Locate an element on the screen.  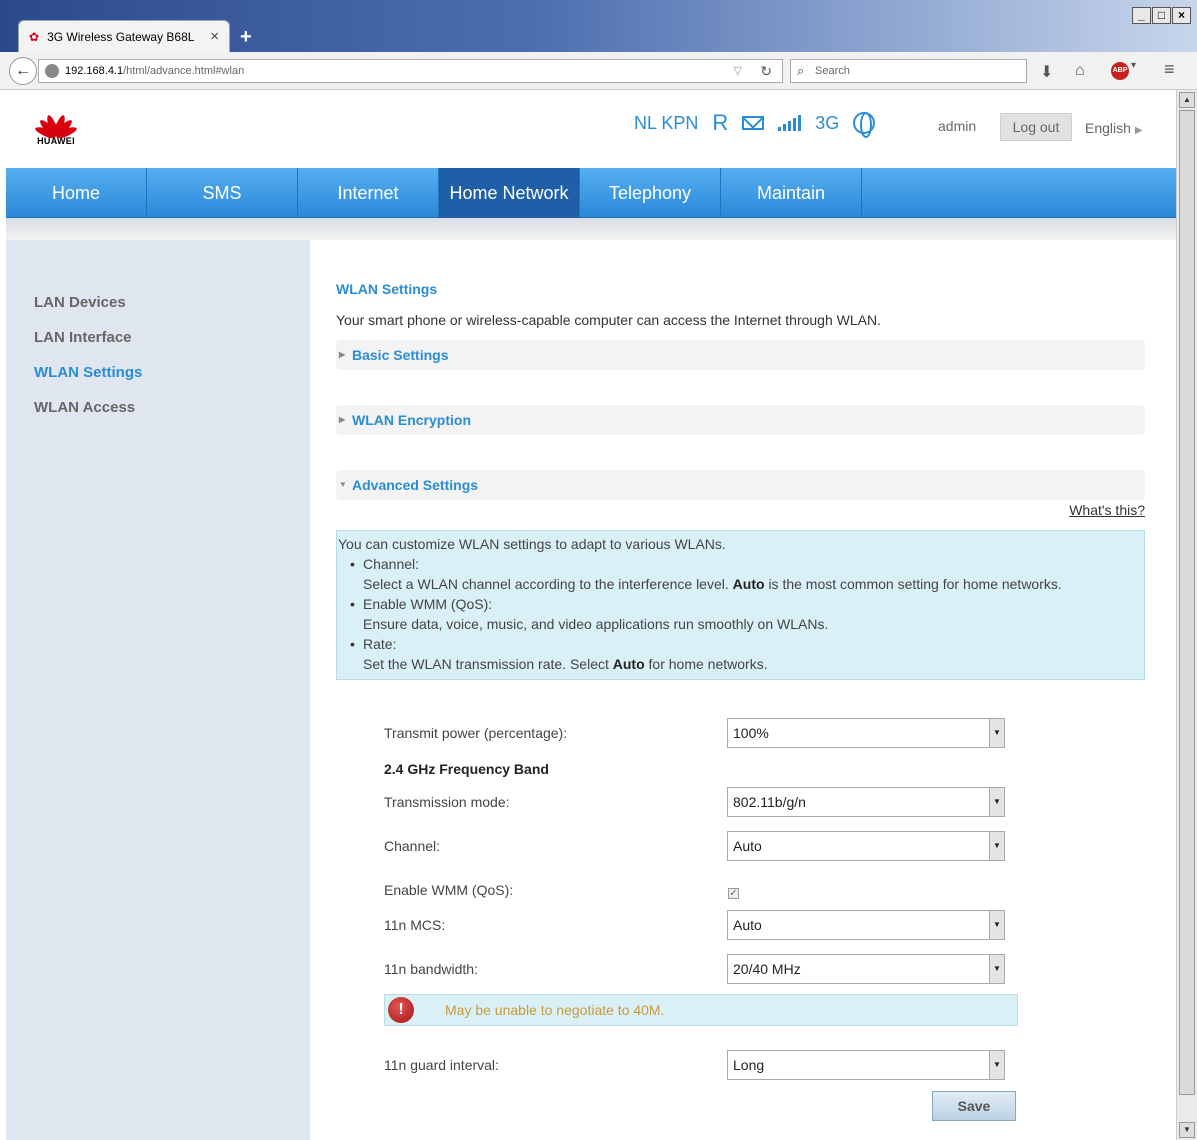
signal-strength-icon is located at coordinates (790, 123).